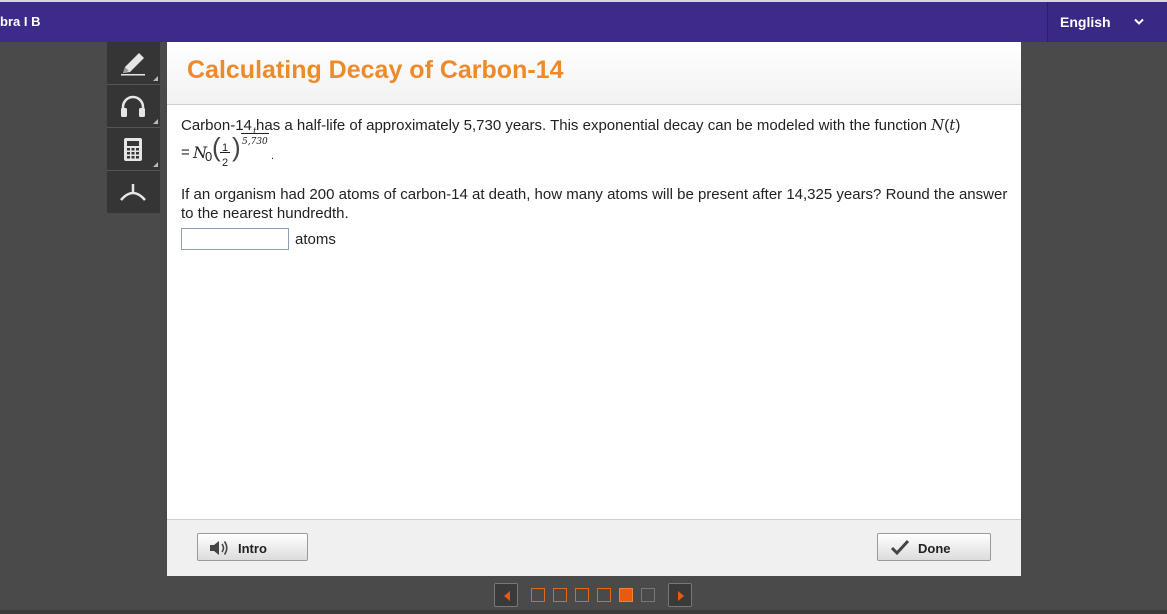  What do you see at coordinates (1085, 22) in the screenshot?
I see `language-label: English` at bounding box center [1085, 22].